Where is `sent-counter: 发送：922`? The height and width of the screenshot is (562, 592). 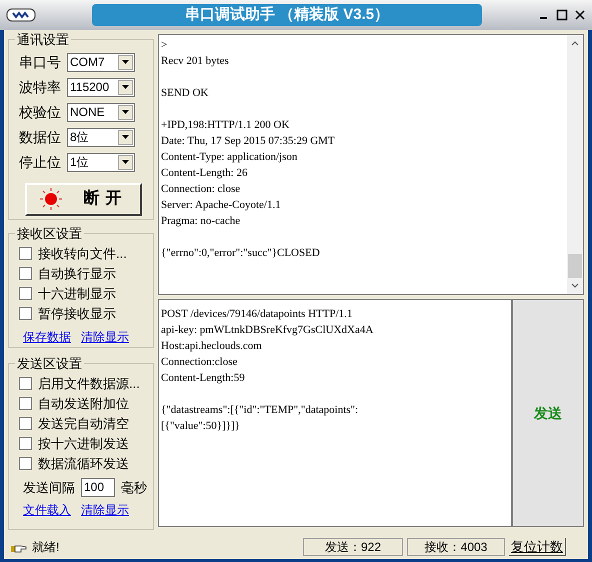 sent-counter: 发送：922 is located at coordinates (353, 547).